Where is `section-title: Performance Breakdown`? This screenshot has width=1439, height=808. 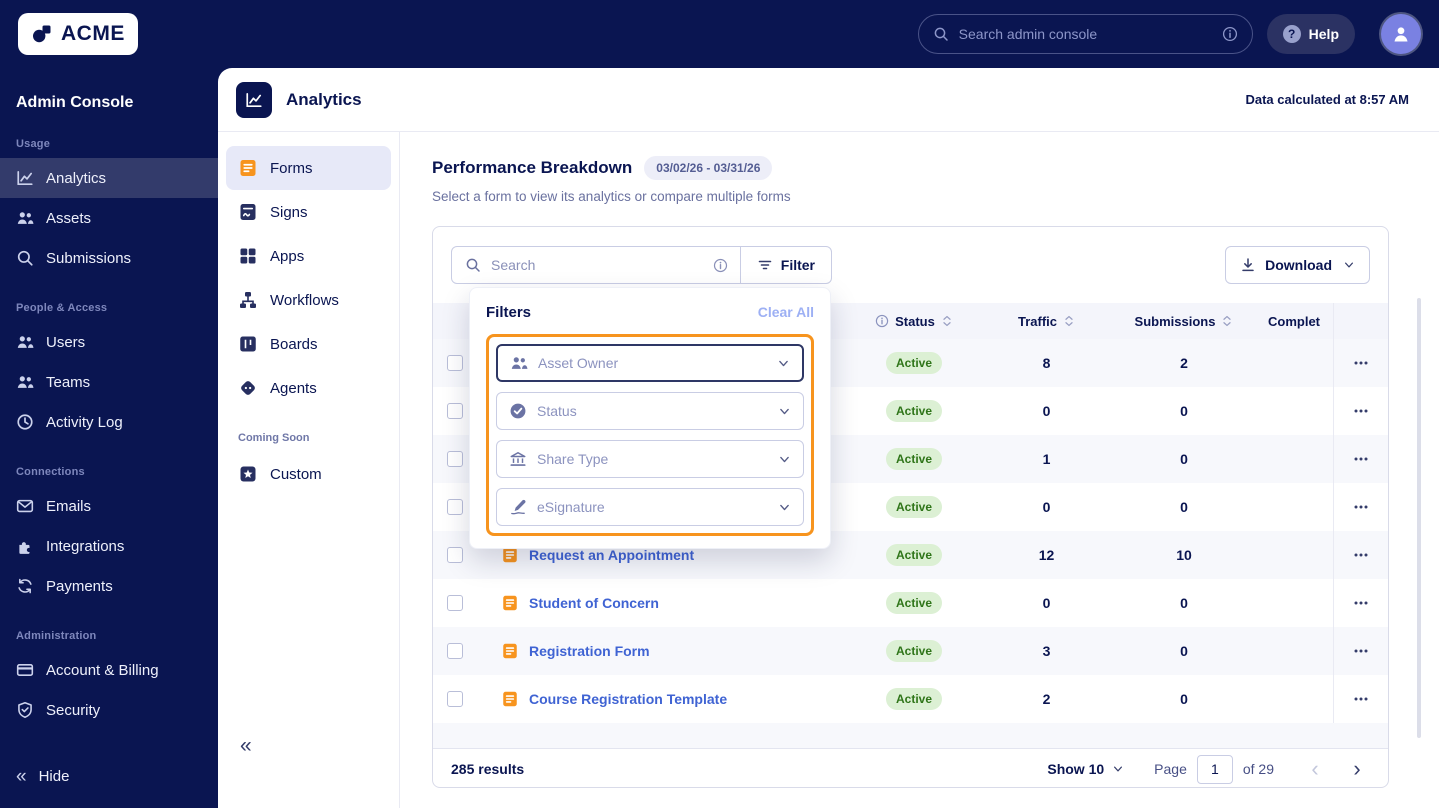 section-title: Performance Breakdown is located at coordinates (532, 167).